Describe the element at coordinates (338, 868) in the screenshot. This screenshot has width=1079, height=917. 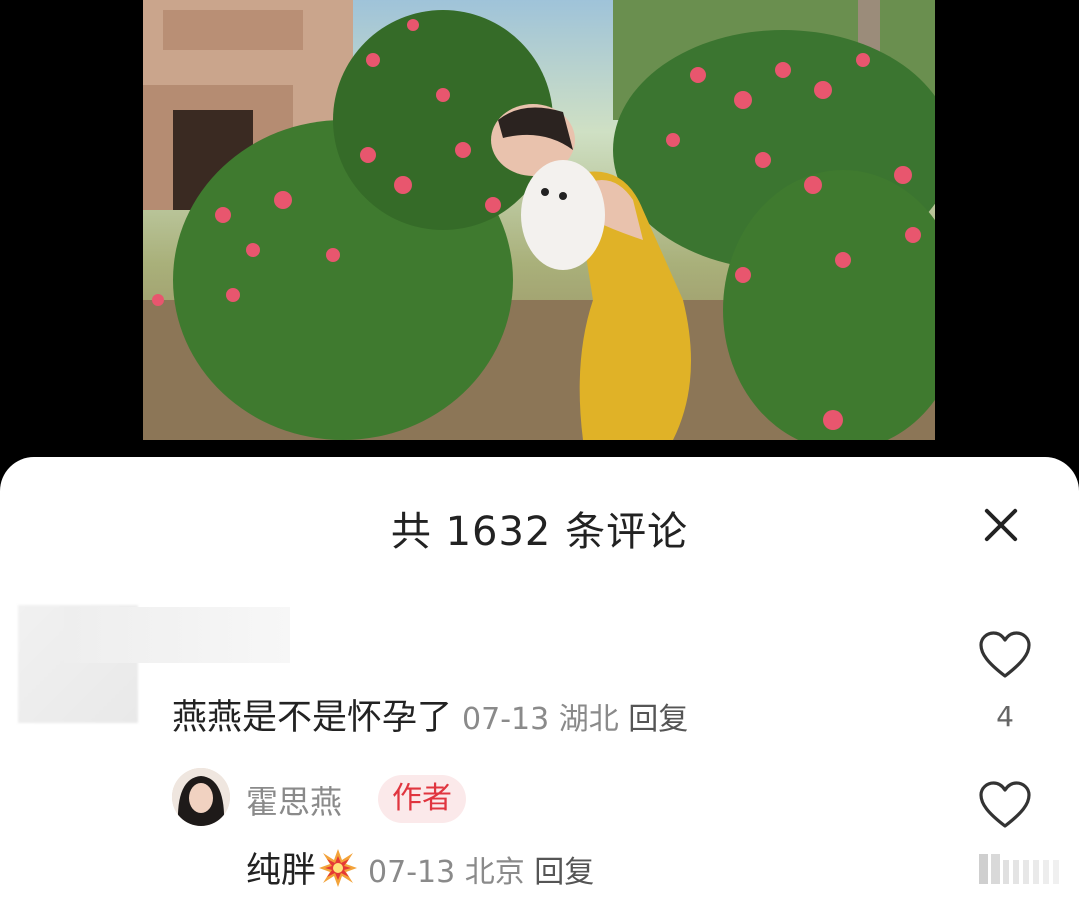
I see `collision-emoji-icon` at that location.